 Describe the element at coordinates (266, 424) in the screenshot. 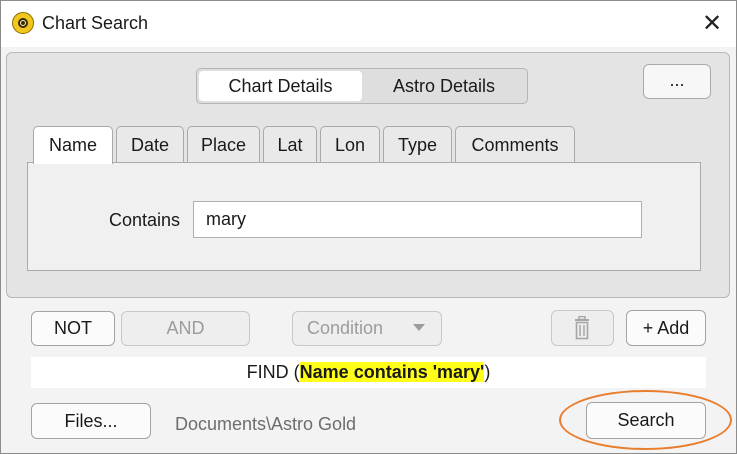

I see `folder-path: Documents\Astro Gold` at that location.